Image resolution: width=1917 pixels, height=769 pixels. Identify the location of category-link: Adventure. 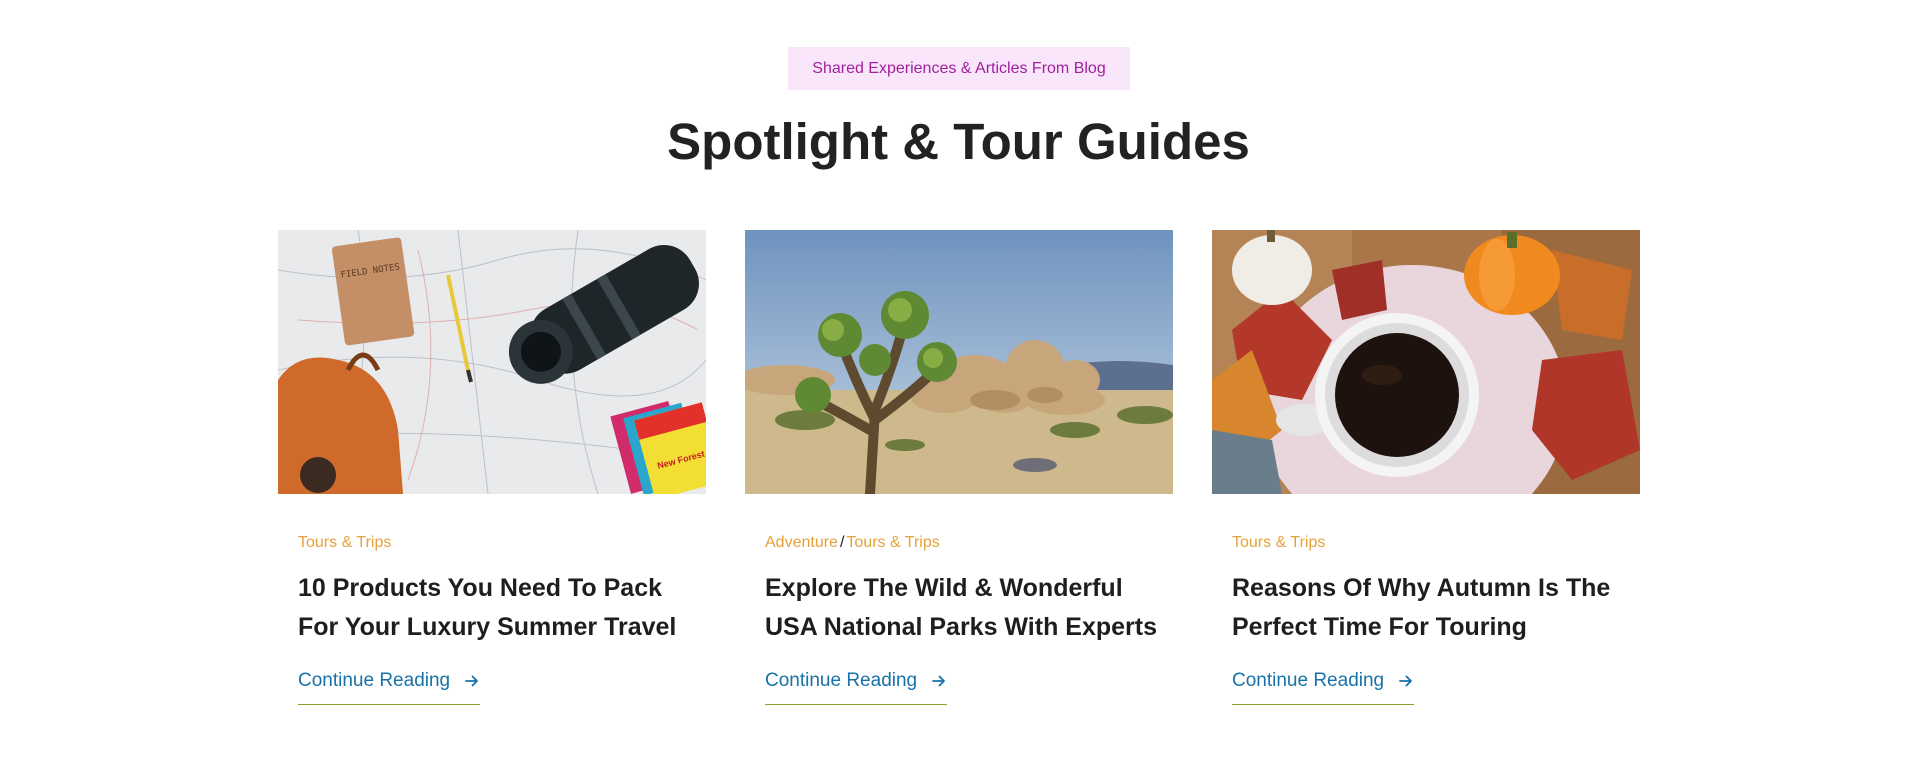
(801, 542).